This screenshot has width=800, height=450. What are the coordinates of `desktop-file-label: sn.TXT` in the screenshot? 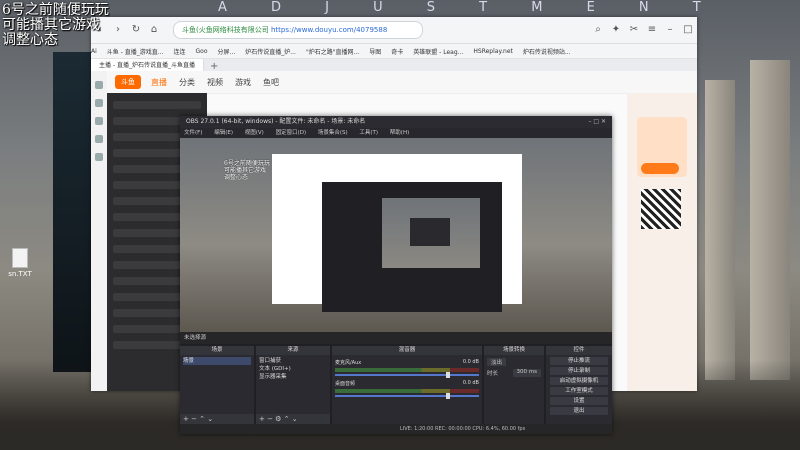 It's located at (20, 274).